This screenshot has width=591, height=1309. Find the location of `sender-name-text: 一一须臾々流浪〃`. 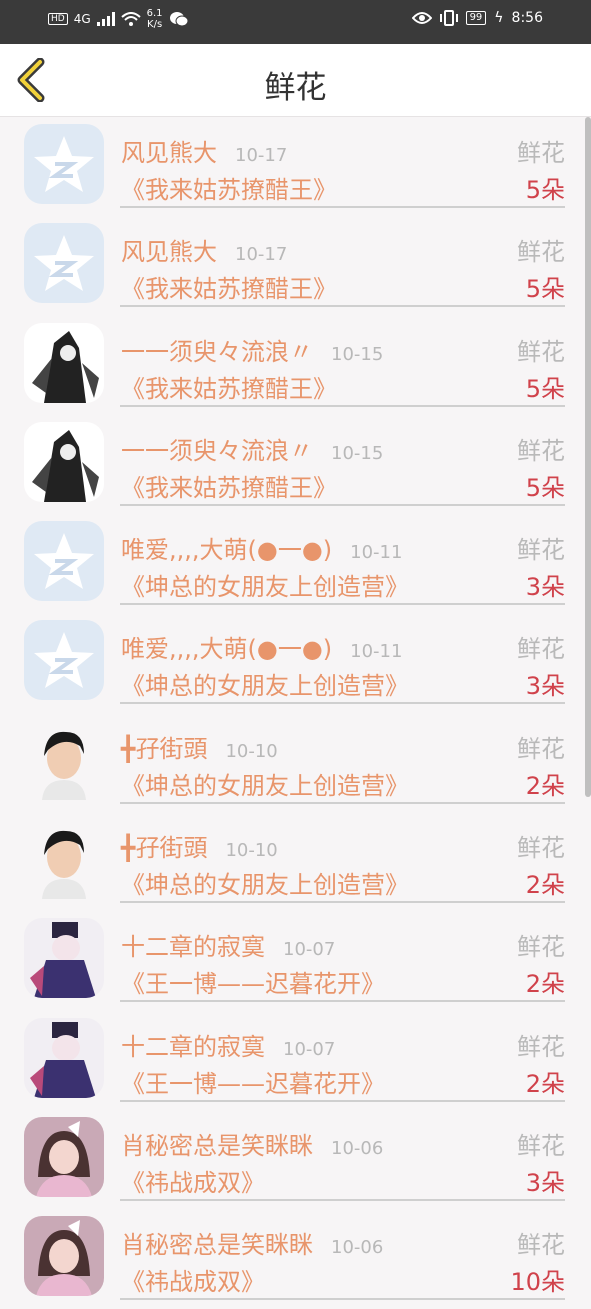

sender-name-text: 一一须臾々流浪〃 is located at coordinates (217, 351).